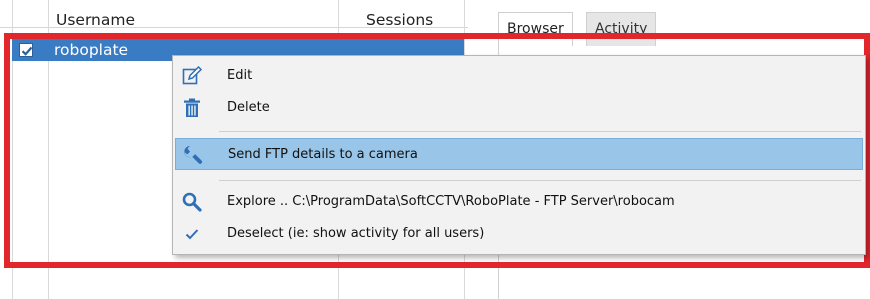 The height and width of the screenshot is (299, 870). I want to click on menu-item-send-ftp-details: Send FTP details to a camera, so click(519, 154).